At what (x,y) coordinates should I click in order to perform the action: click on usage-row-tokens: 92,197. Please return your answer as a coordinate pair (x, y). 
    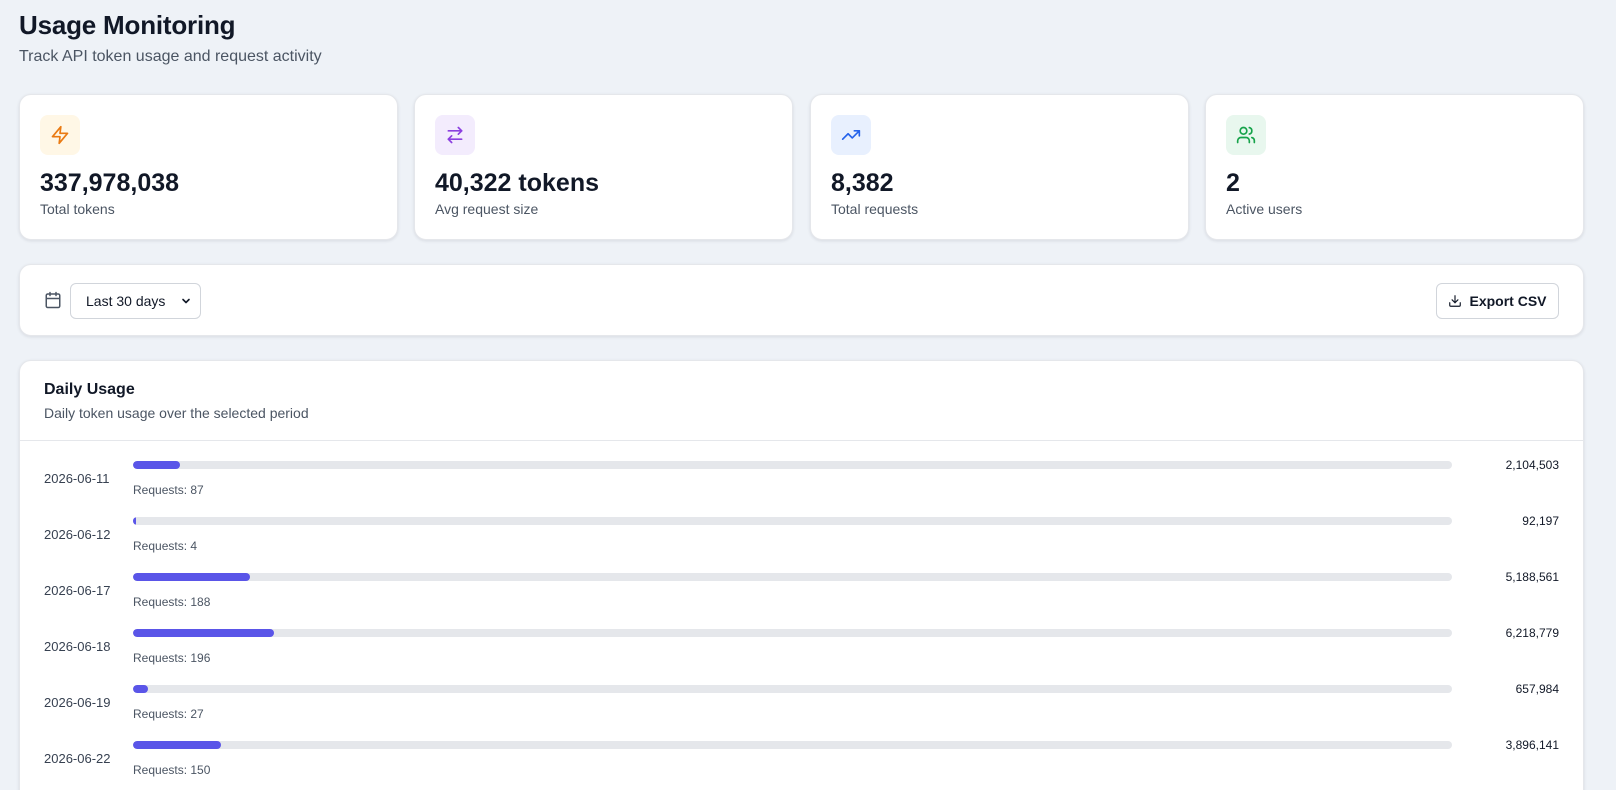
    Looking at the image, I should click on (1540, 521).